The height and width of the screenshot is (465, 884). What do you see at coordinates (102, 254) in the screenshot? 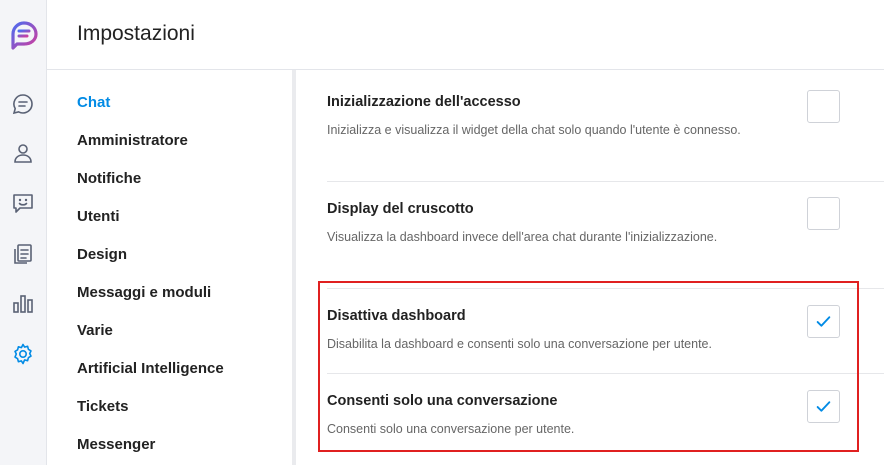
I see `menu-item-design: Design` at bounding box center [102, 254].